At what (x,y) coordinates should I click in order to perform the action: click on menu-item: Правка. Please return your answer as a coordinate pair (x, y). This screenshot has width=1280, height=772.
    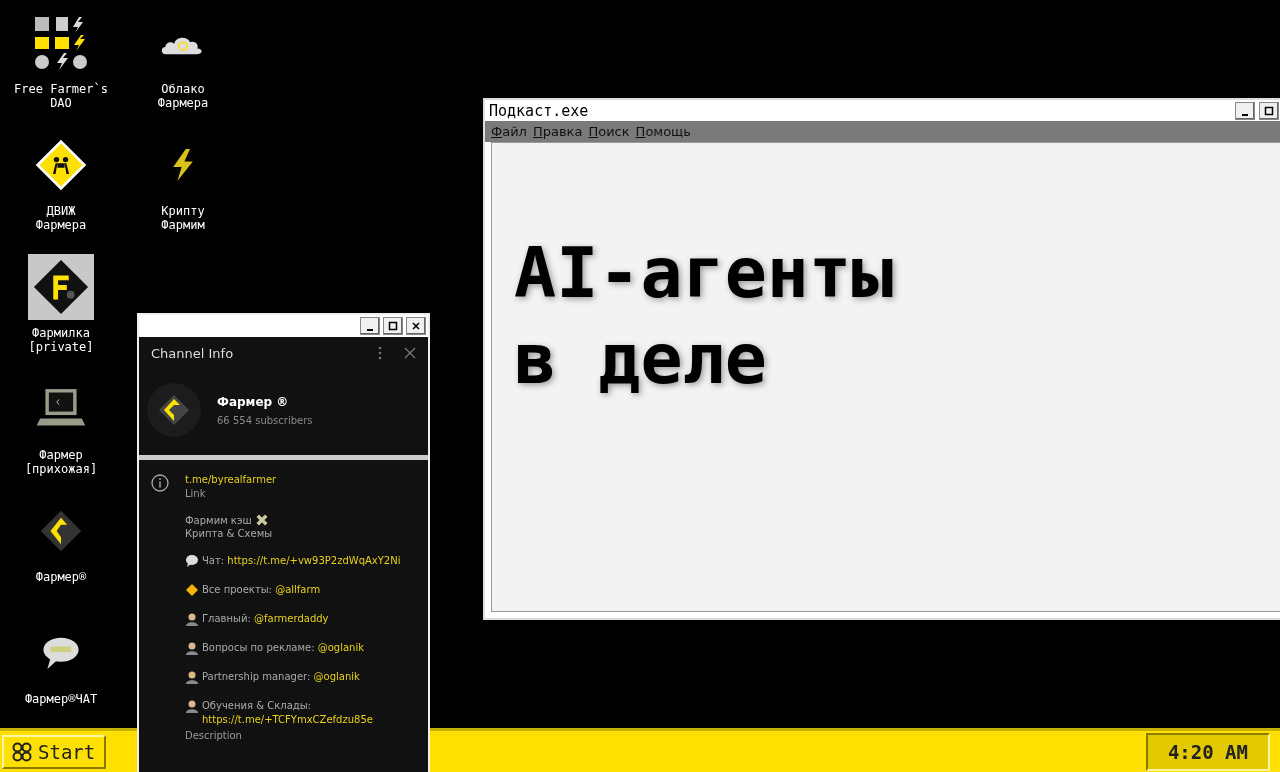
    Looking at the image, I should click on (557, 131).